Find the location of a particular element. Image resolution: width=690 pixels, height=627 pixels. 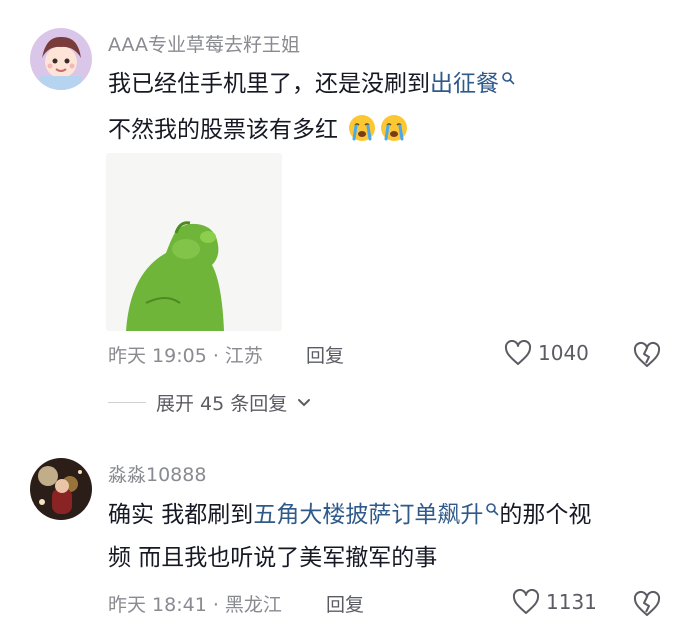

comment-text: 的那个视 is located at coordinates (545, 515).